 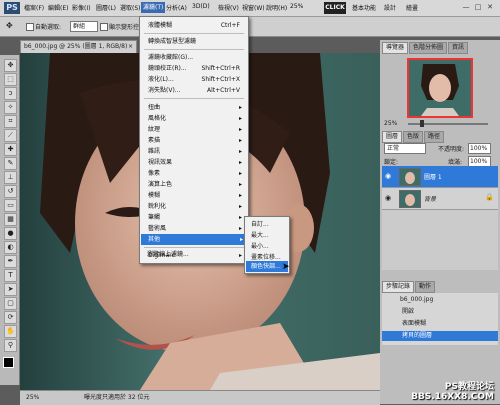 What do you see at coordinates (228, 7) in the screenshot?
I see `menu-view: 檢視(V)` at bounding box center [228, 7].